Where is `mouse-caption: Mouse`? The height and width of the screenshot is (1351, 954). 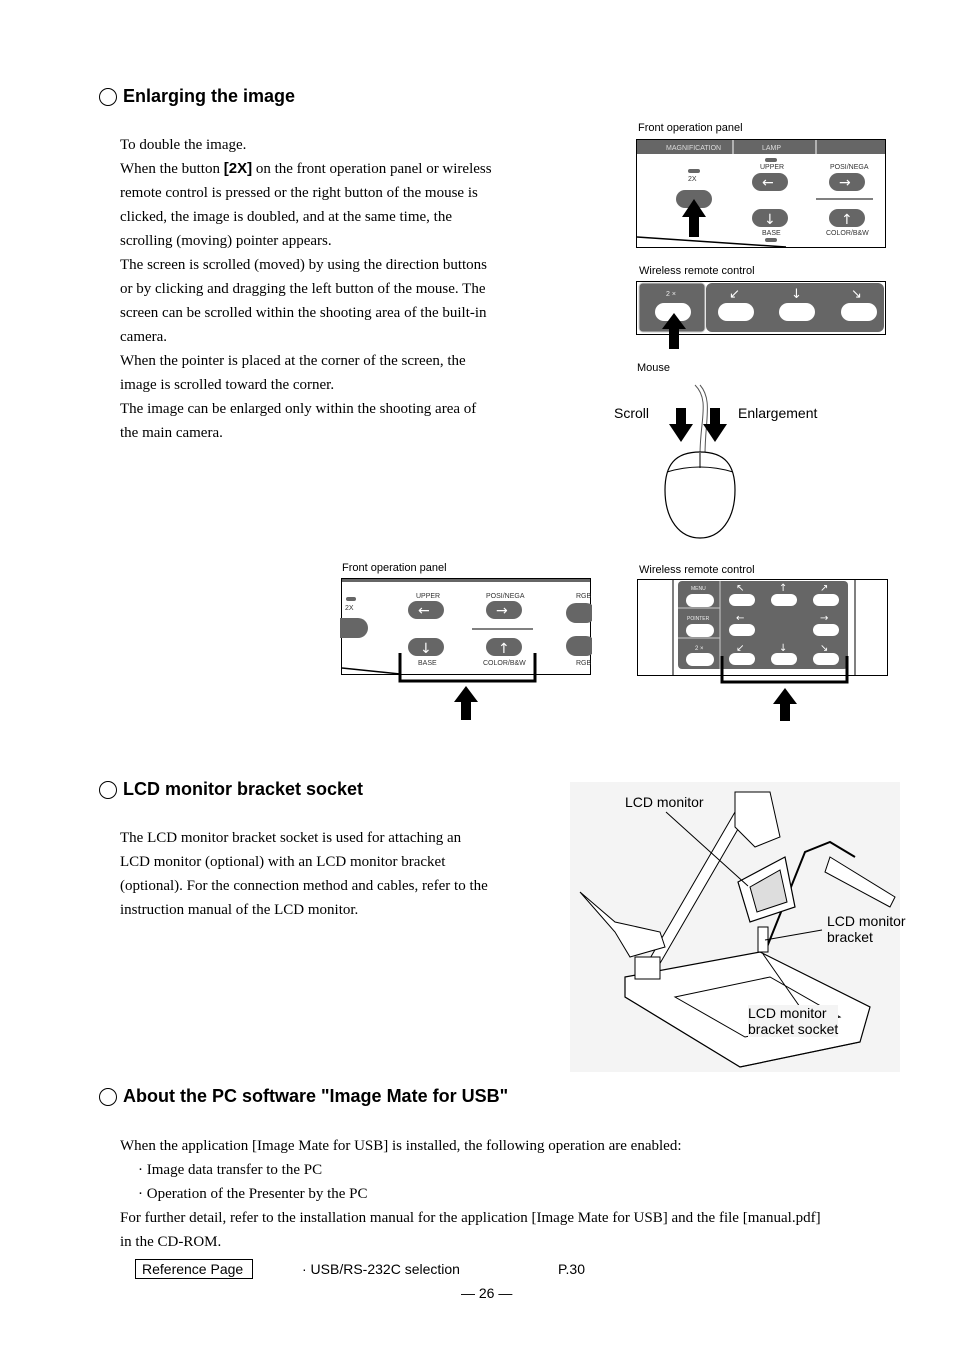 mouse-caption: Mouse is located at coordinates (654, 368).